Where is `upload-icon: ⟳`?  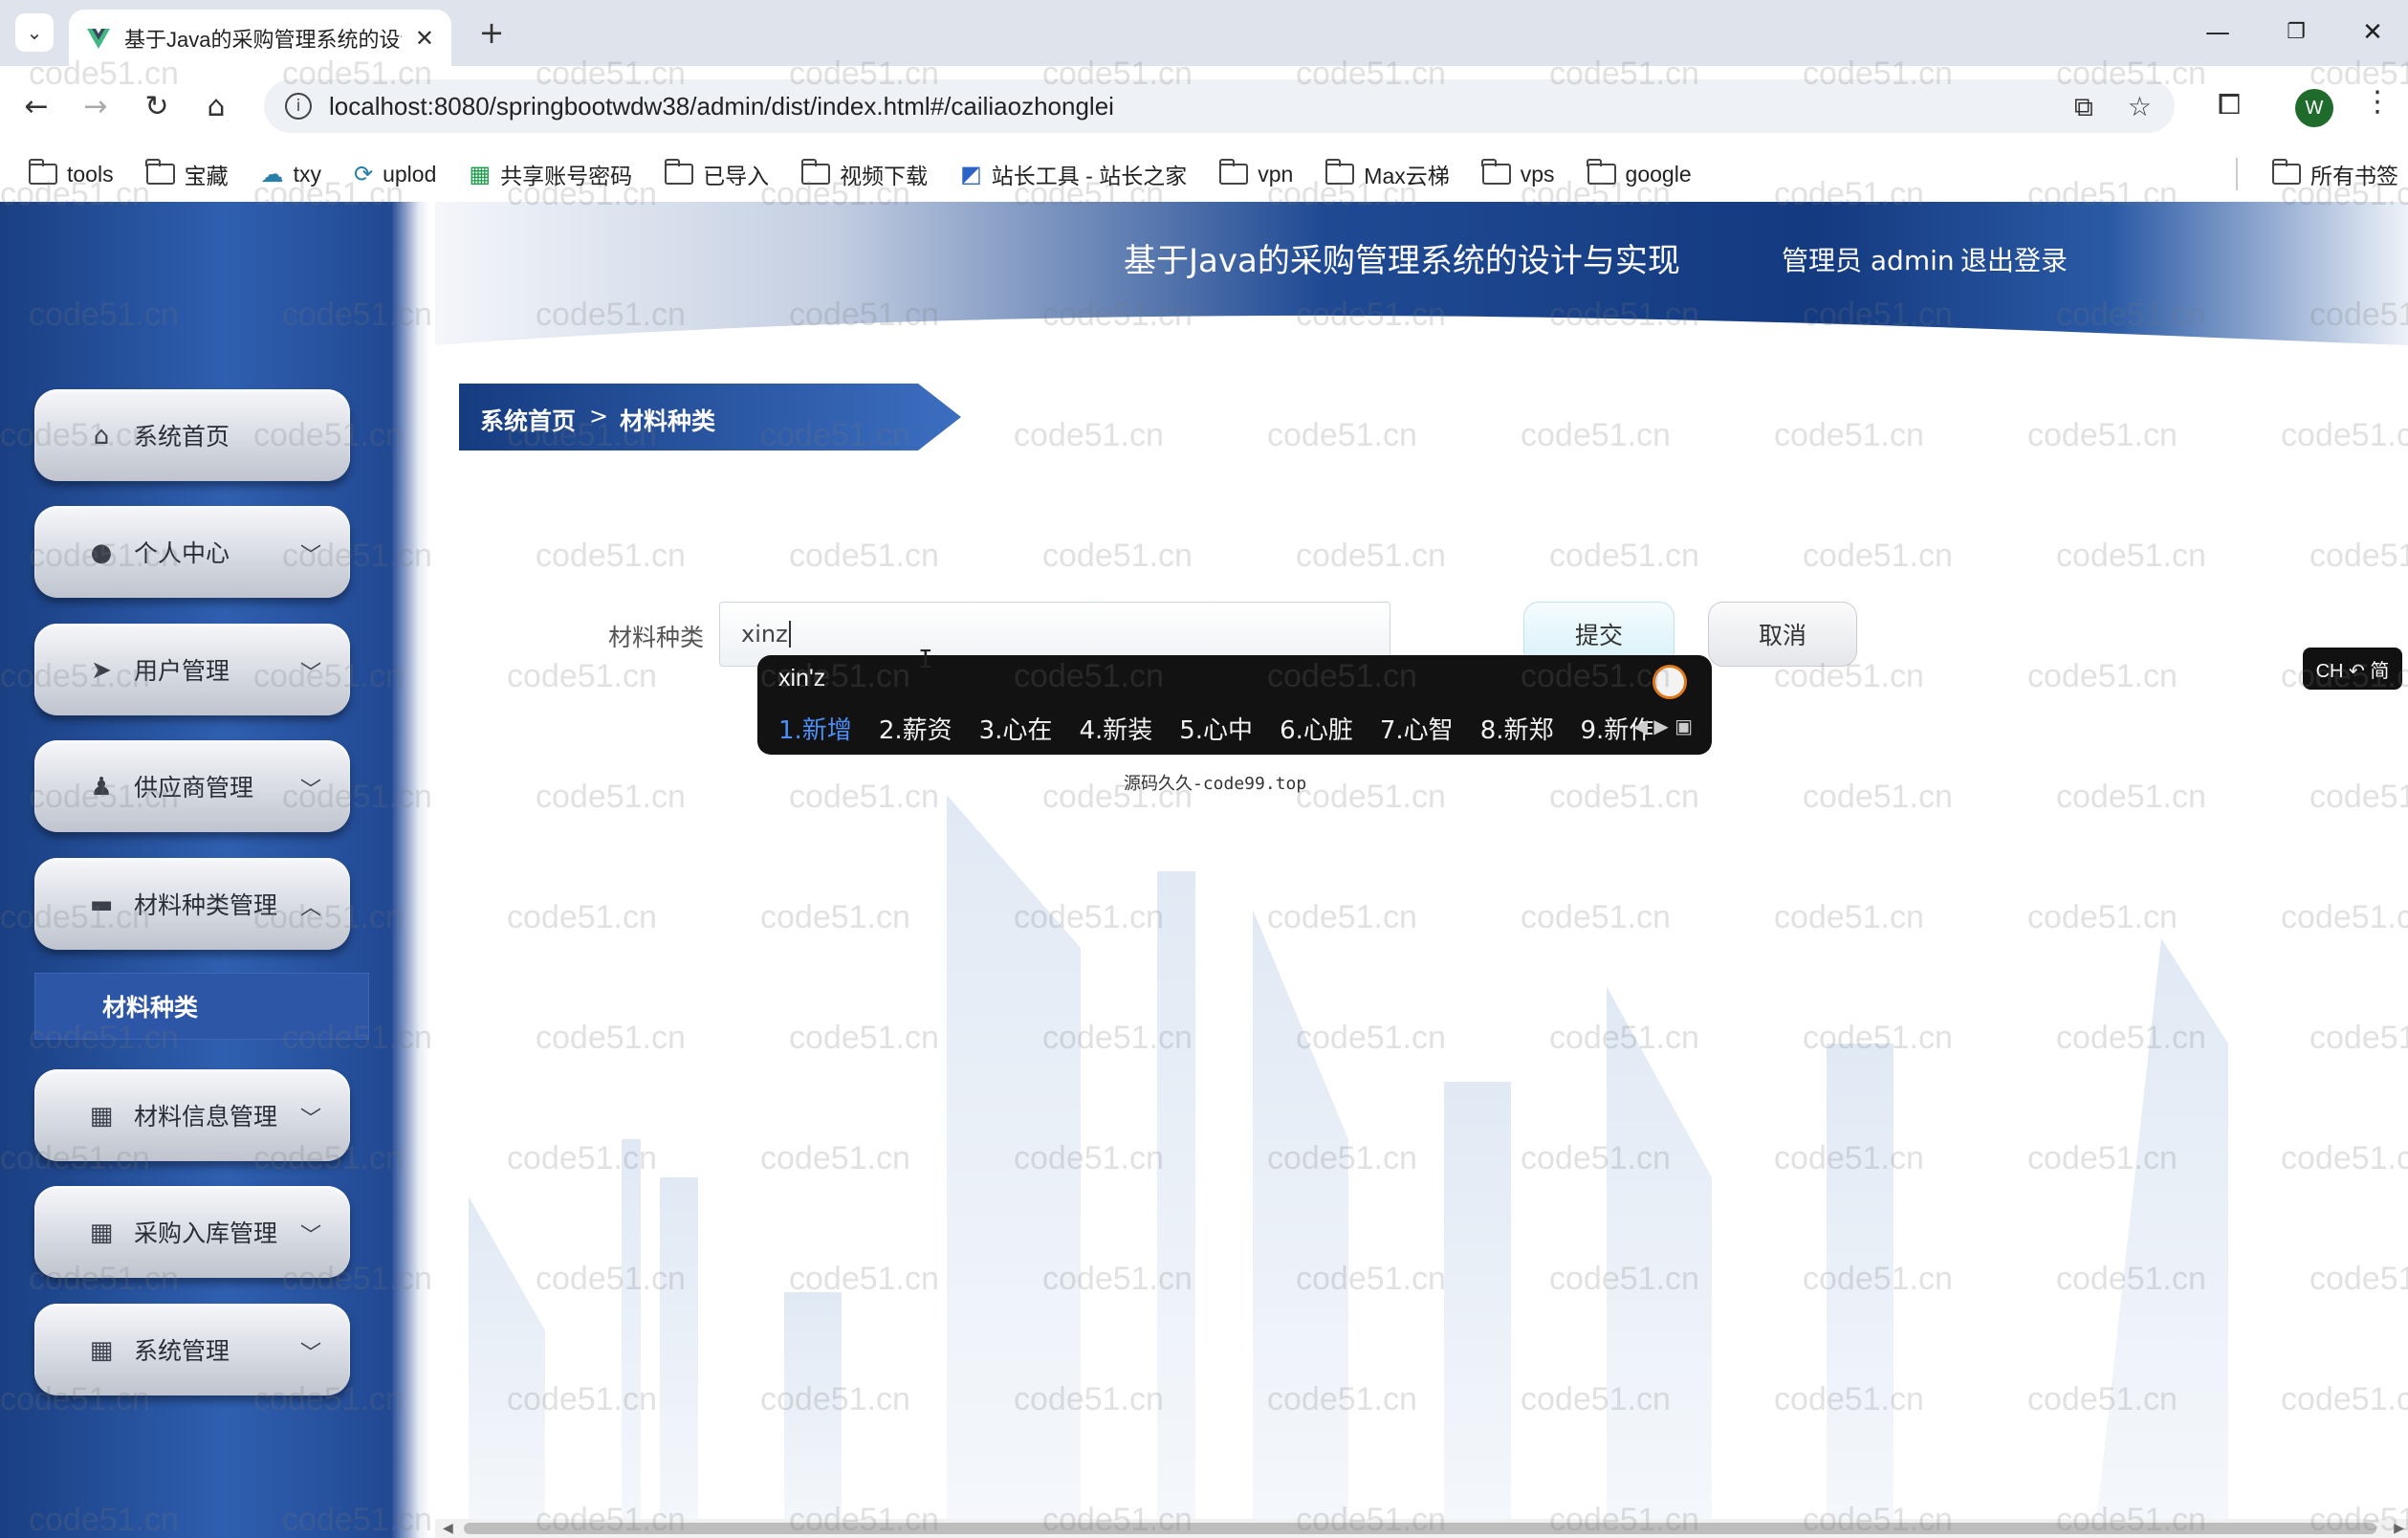
upload-icon: ⟳ is located at coordinates (363, 174).